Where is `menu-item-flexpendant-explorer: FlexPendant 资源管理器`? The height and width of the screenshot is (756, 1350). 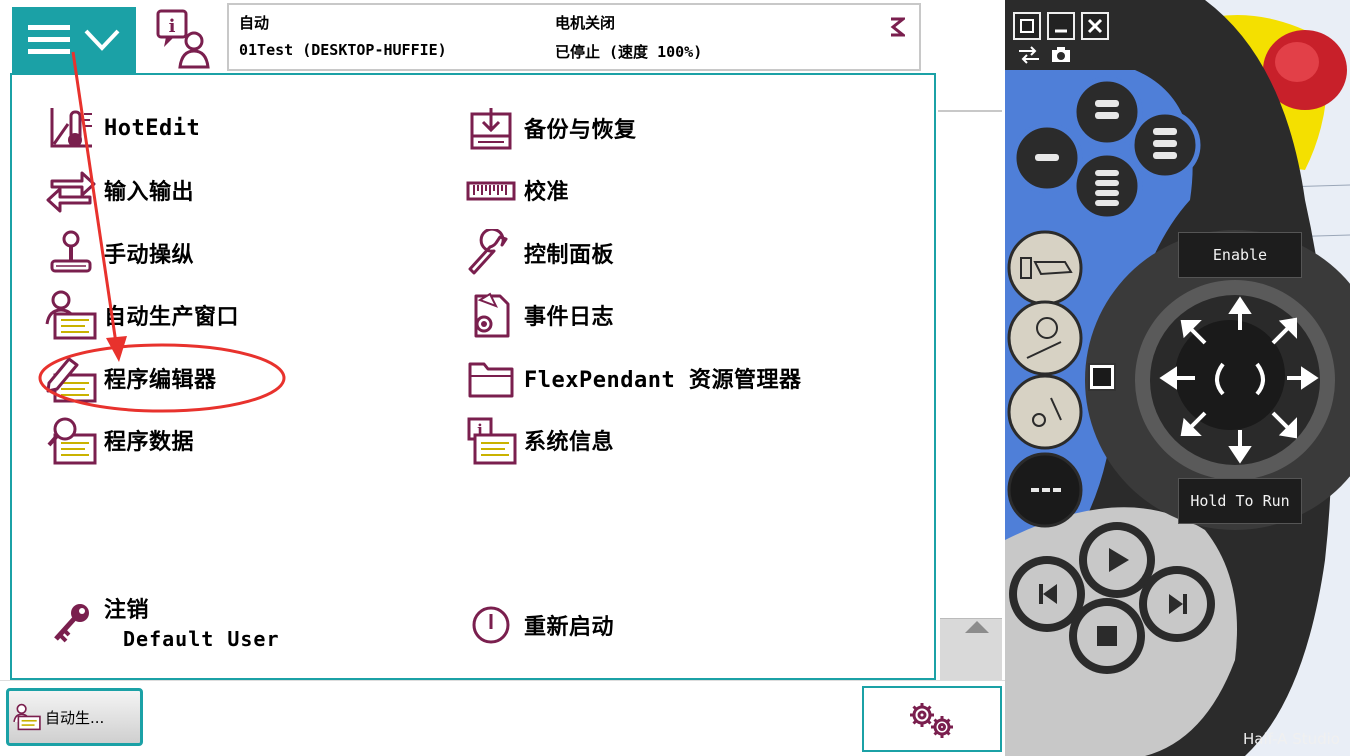
menu-item-flexpendant-explorer: FlexPendant 资源管理器 is located at coordinates (632, 378).